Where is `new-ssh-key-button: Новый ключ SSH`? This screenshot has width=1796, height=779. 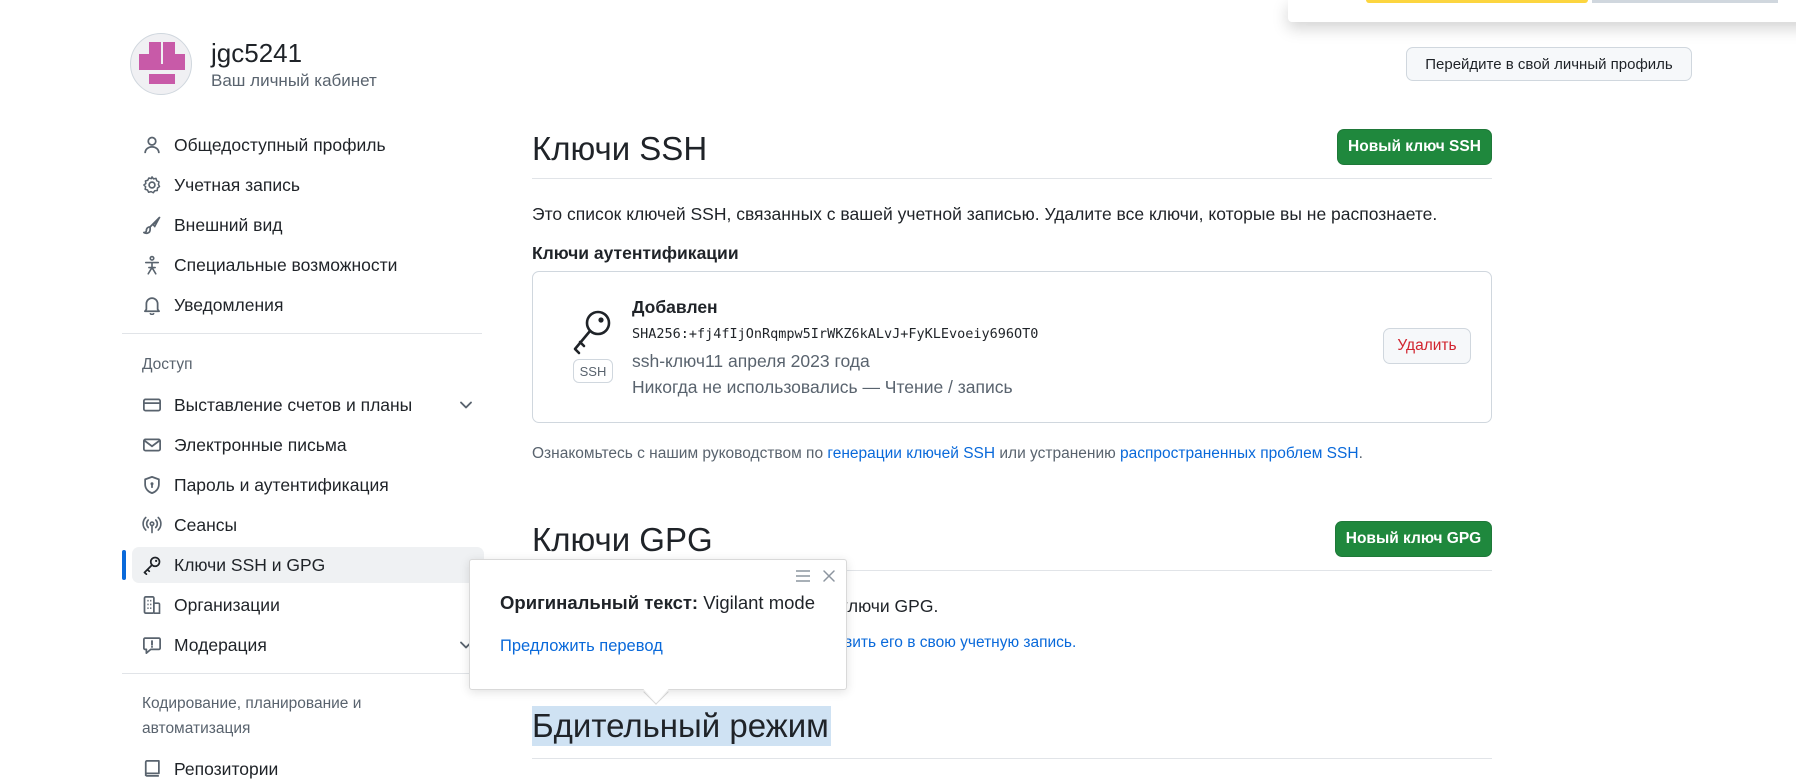
new-ssh-key-button: Новый ключ SSH is located at coordinates (1414, 147).